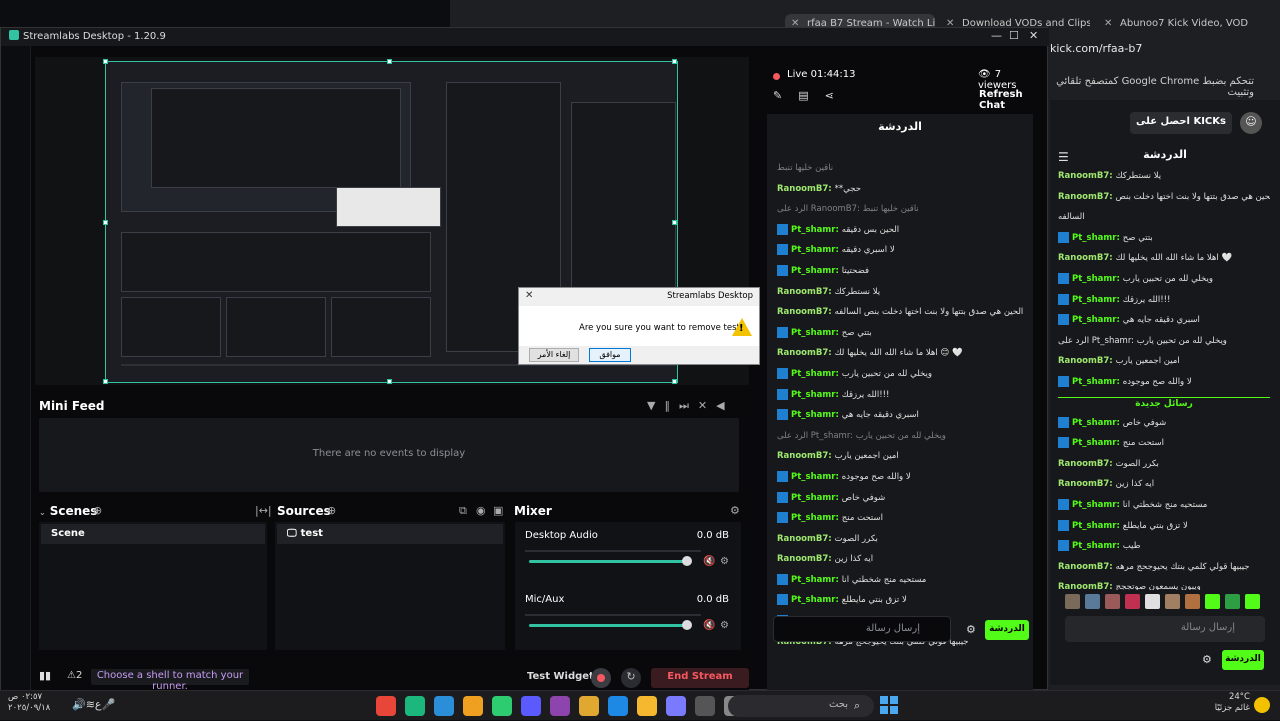 The height and width of the screenshot is (721, 1280). What do you see at coordinates (631, 678) in the screenshot?
I see `replay-buffer-icon: ↻` at bounding box center [631, 678].